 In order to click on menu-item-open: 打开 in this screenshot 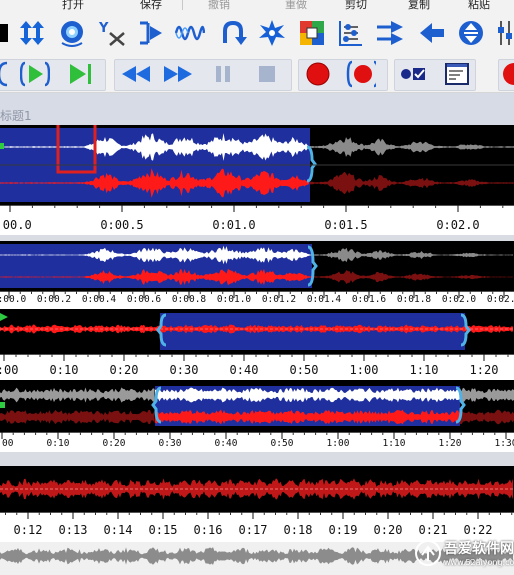, I will do `click(73, 5)`.